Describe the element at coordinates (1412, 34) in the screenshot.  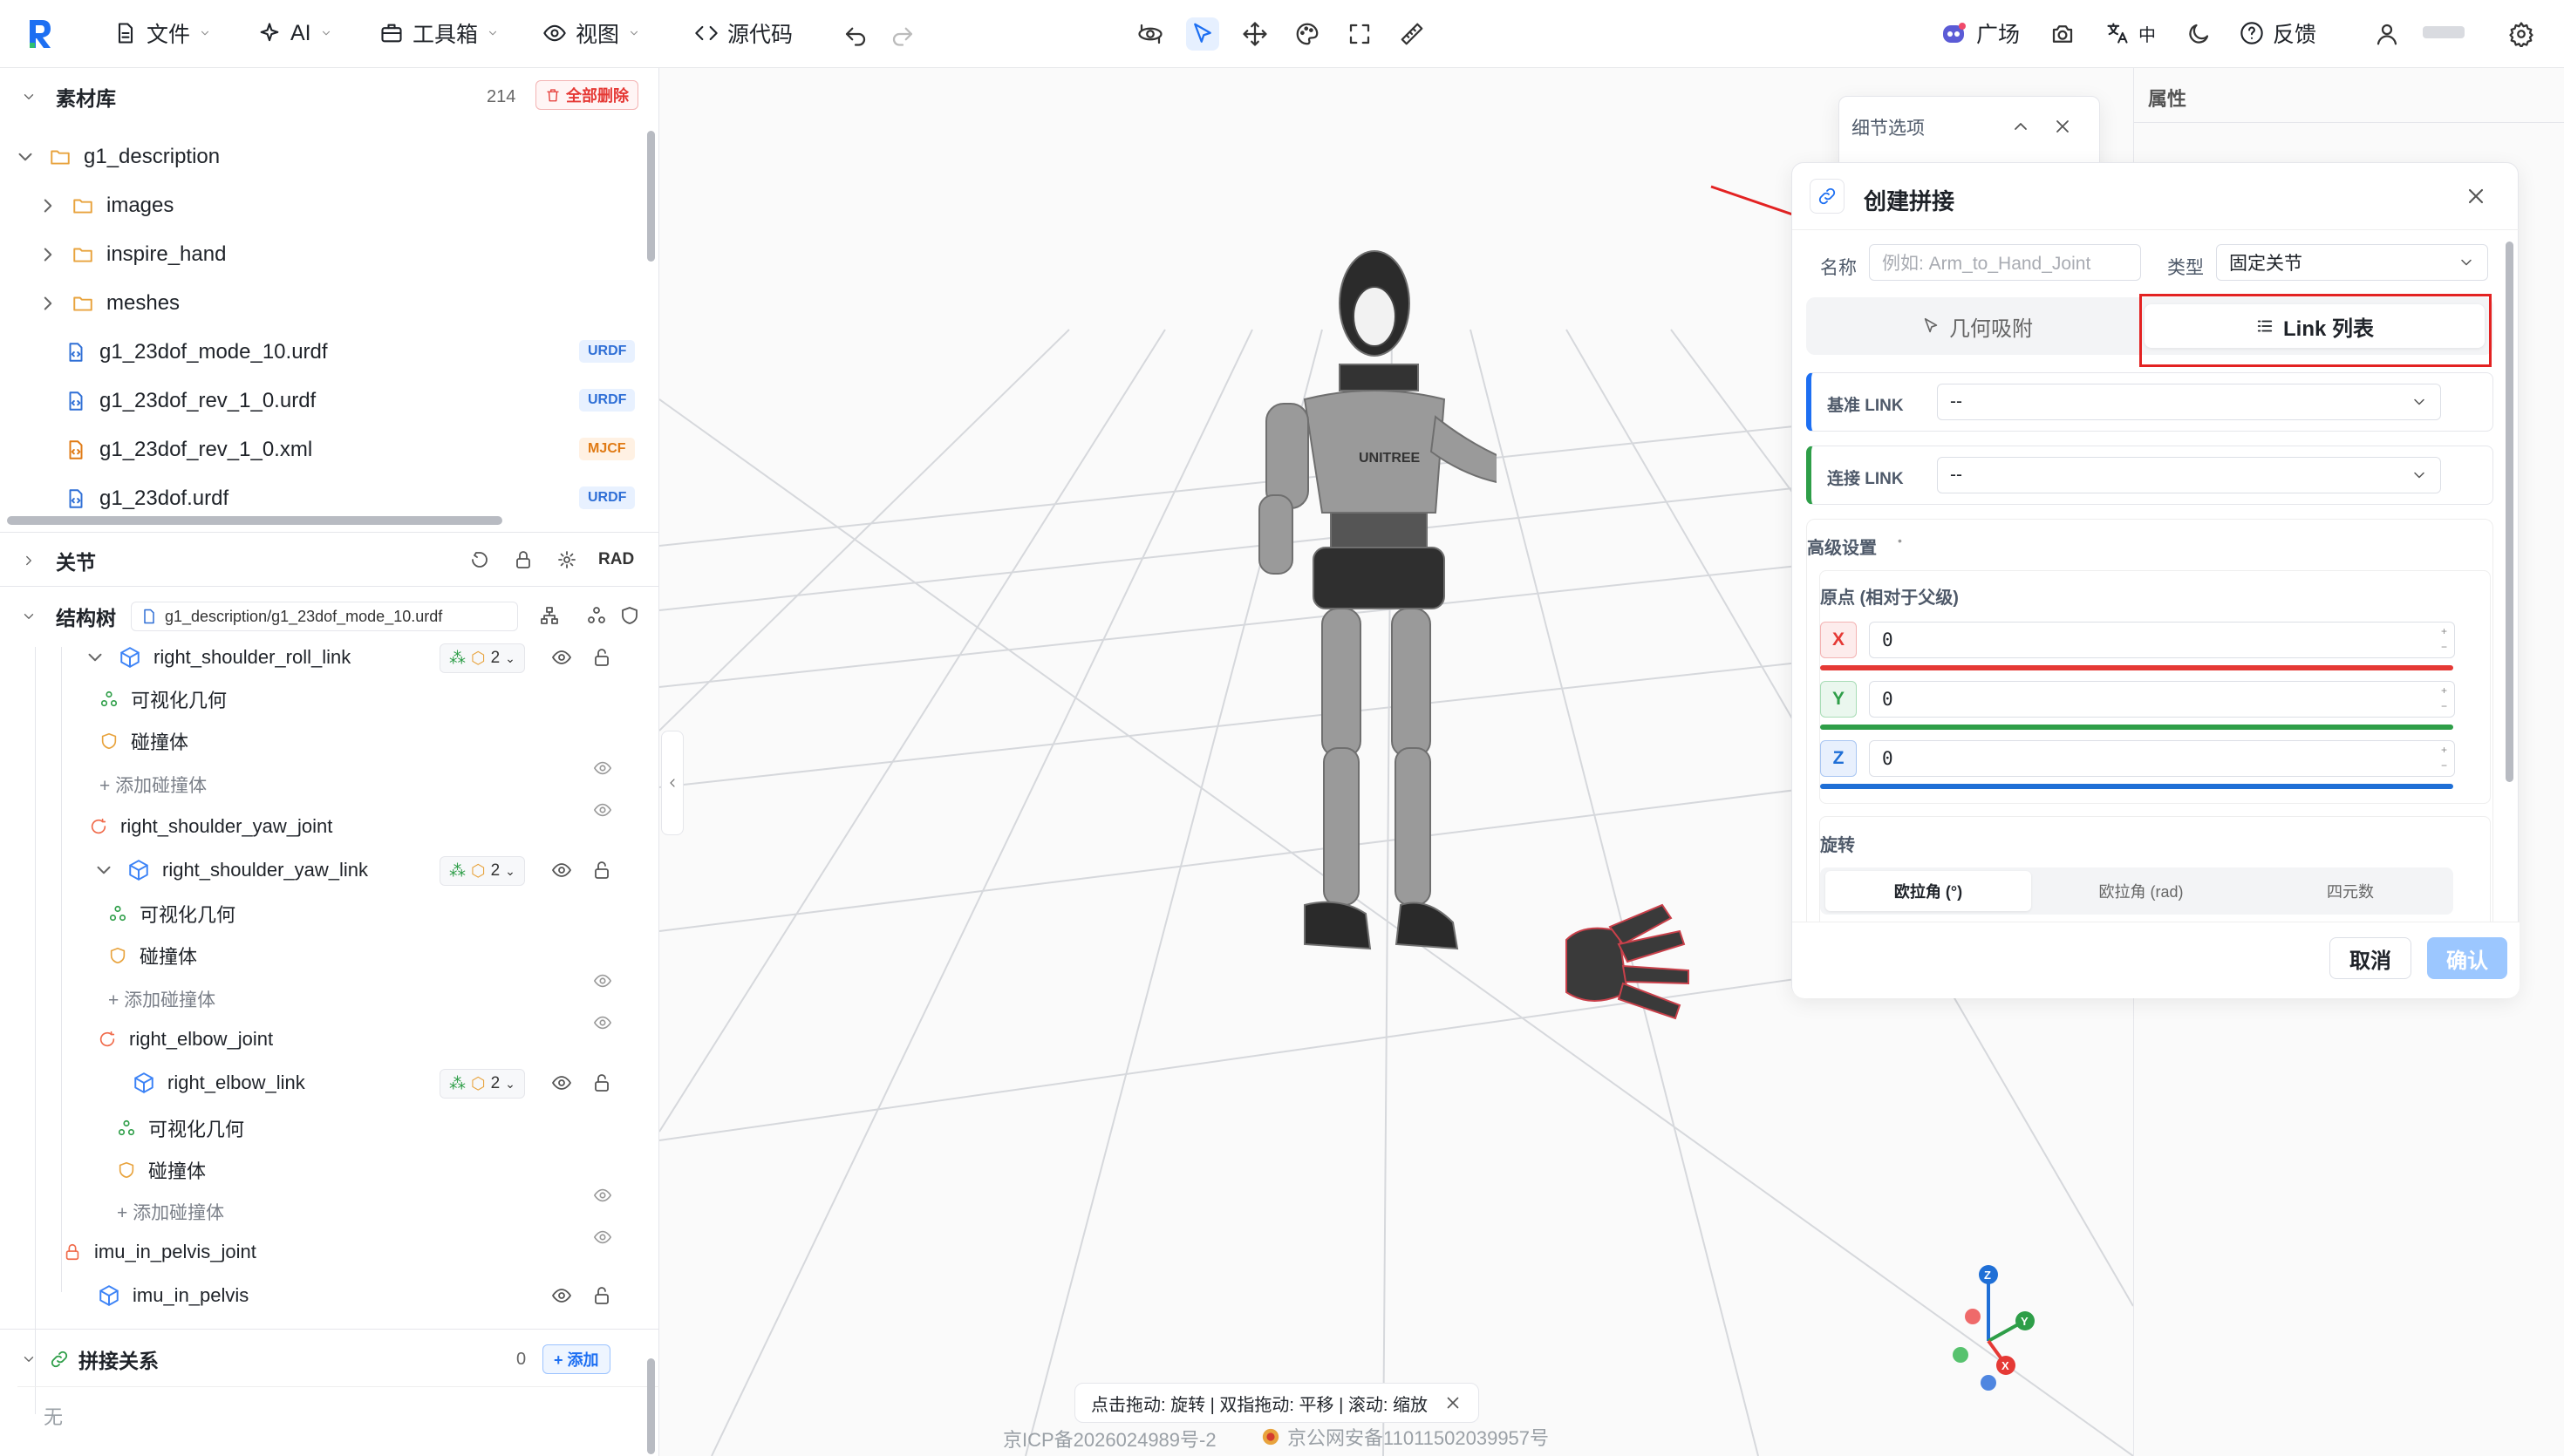
I see `measure-tool-button` at that location.